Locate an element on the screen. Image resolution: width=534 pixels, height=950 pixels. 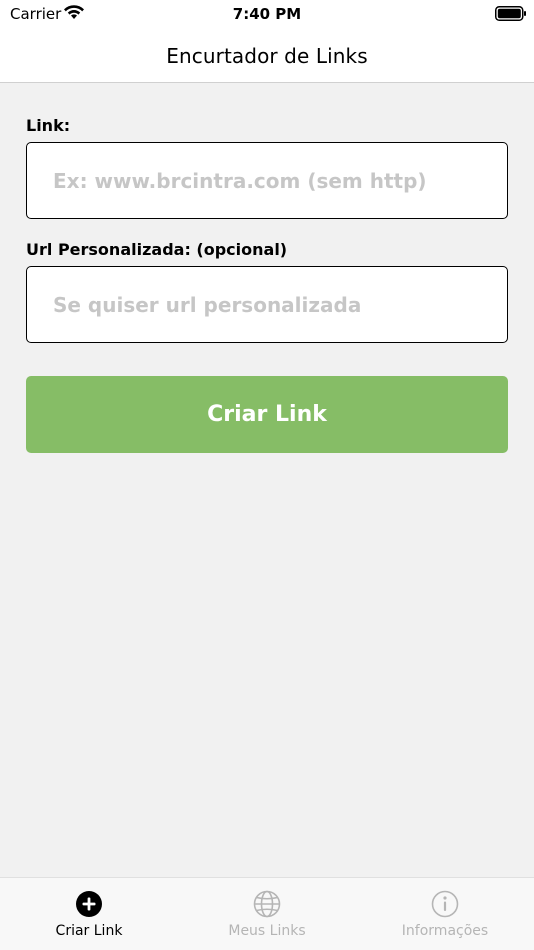
clock: 7:40 PM is located at coordinates (267, 14).